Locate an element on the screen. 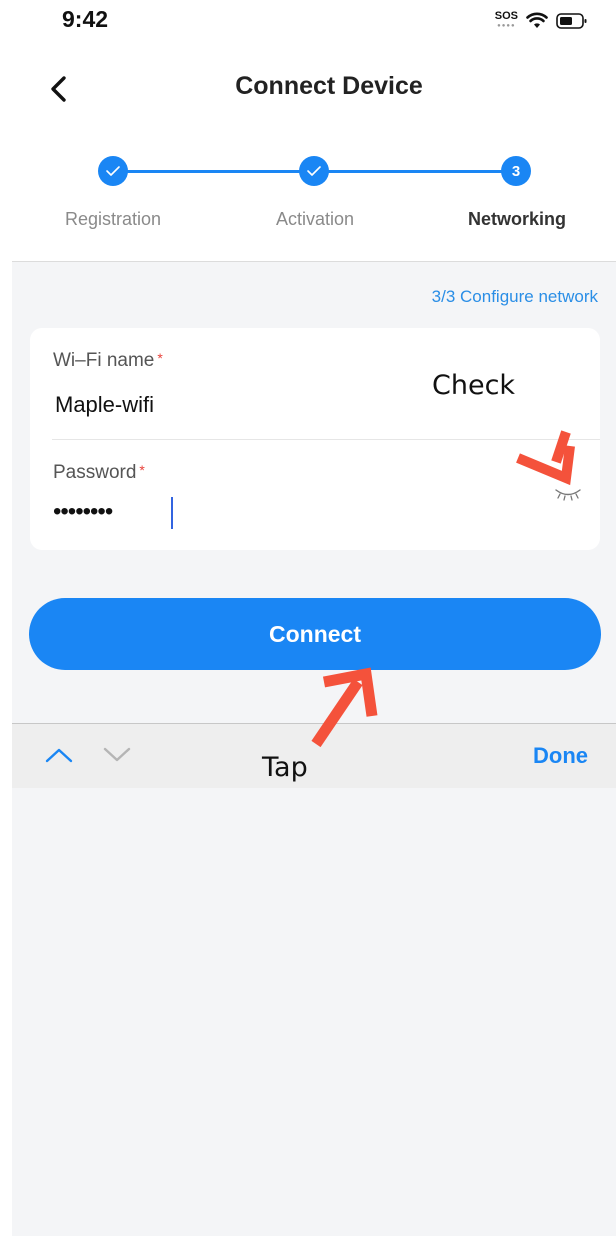  wifi-name-label: Wi–Fi name * is located at coordinates (108, 361).